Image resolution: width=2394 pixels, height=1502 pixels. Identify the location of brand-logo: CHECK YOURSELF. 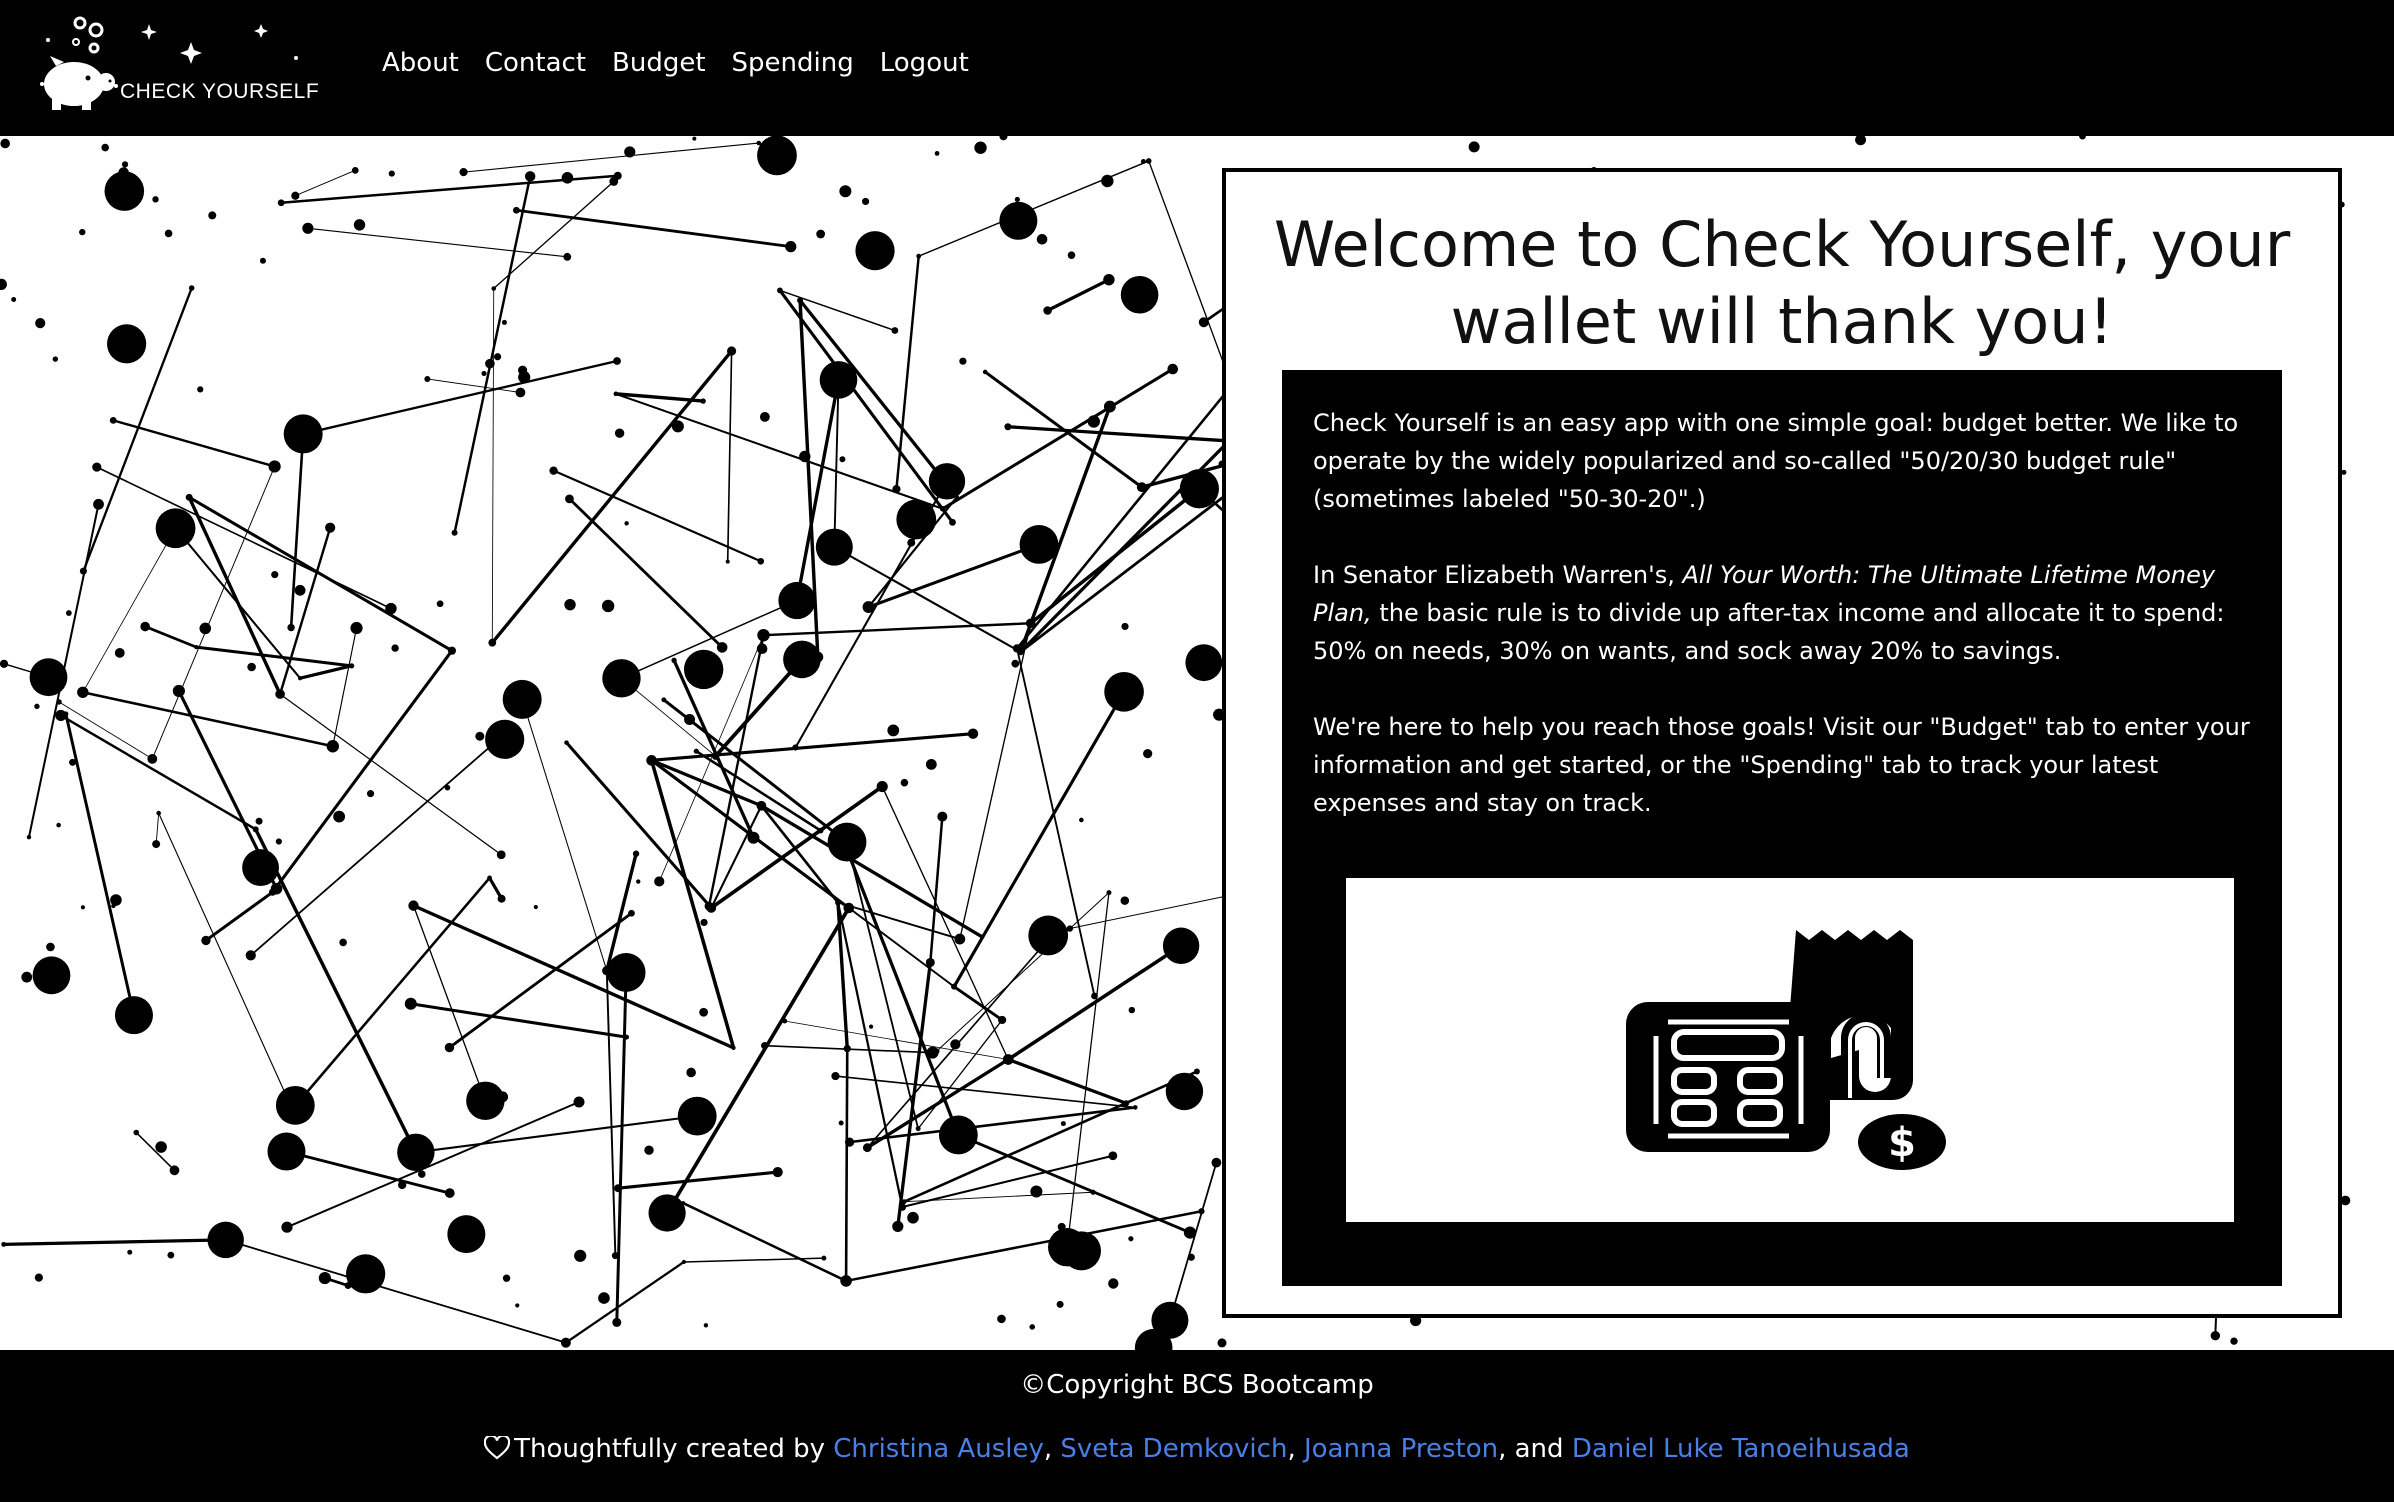
(186, 64).